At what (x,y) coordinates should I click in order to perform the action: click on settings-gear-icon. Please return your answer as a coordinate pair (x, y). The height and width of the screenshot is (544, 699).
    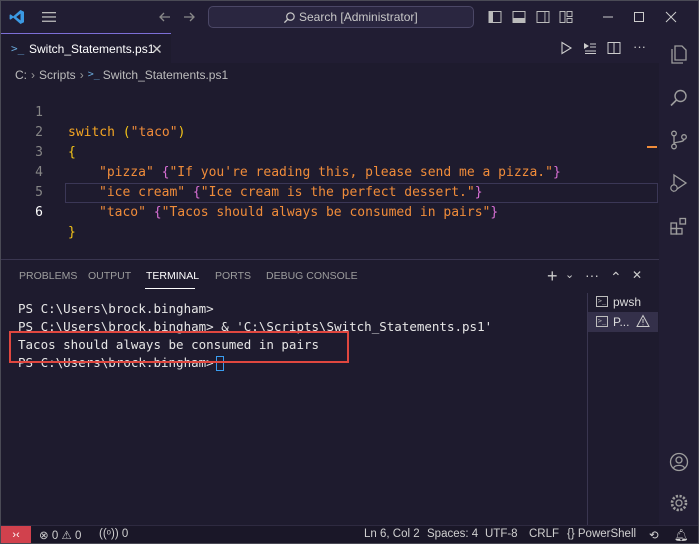
    Looking at the image, I should click on (679, 503).